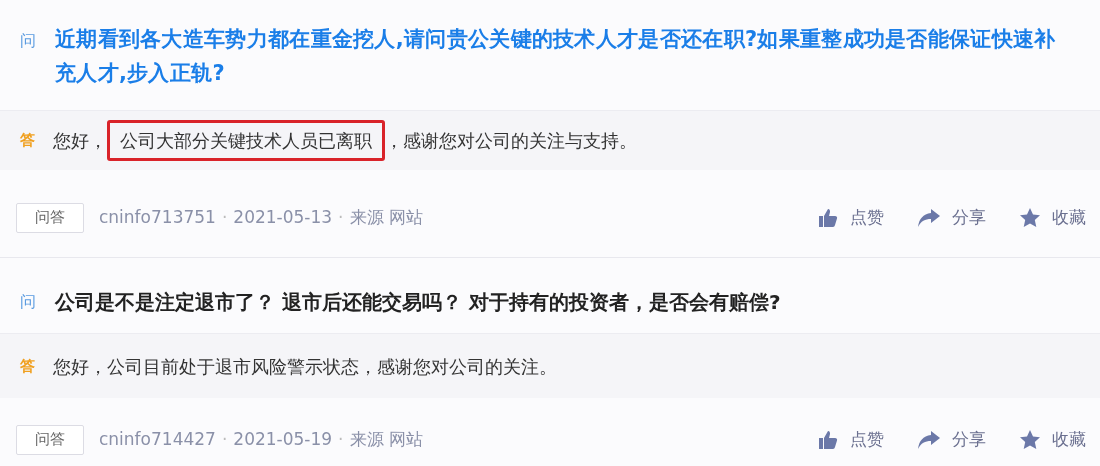  Describe the element at coordinates (246, 140) in the screenshot. I see `highlighted-answer-text: 公司大部分关键技术人员已离职` at that location.